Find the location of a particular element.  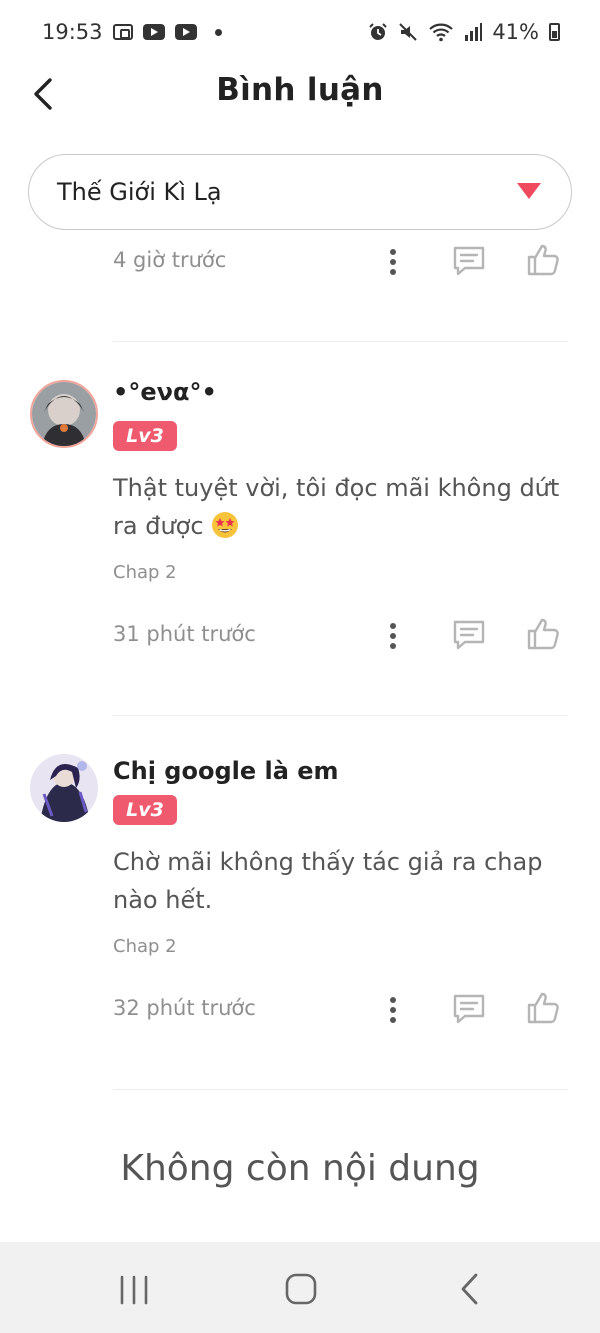

alarm-icon is located at coordinates (378, 31).